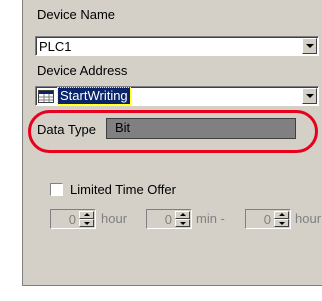  I want to click on hour-spin-down-button, so click(86, 223).